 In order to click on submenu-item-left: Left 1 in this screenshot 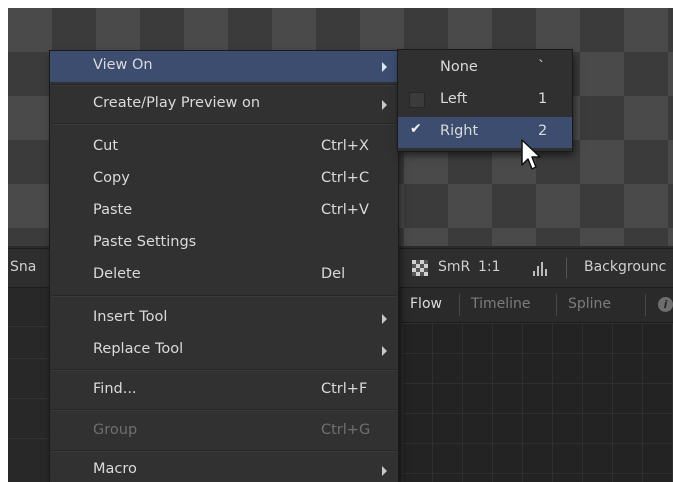, I will do `click(485, 100)`.